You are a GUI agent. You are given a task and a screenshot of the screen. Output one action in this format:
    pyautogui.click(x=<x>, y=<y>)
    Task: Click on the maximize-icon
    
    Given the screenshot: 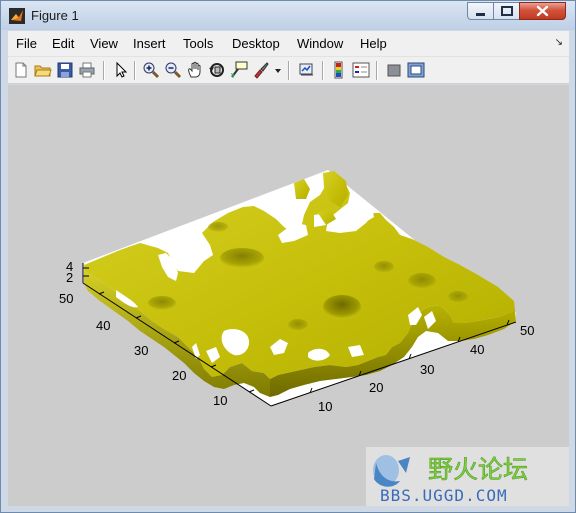 What is the action you would take?
    pyautogui.click(x=507, y=11)
    